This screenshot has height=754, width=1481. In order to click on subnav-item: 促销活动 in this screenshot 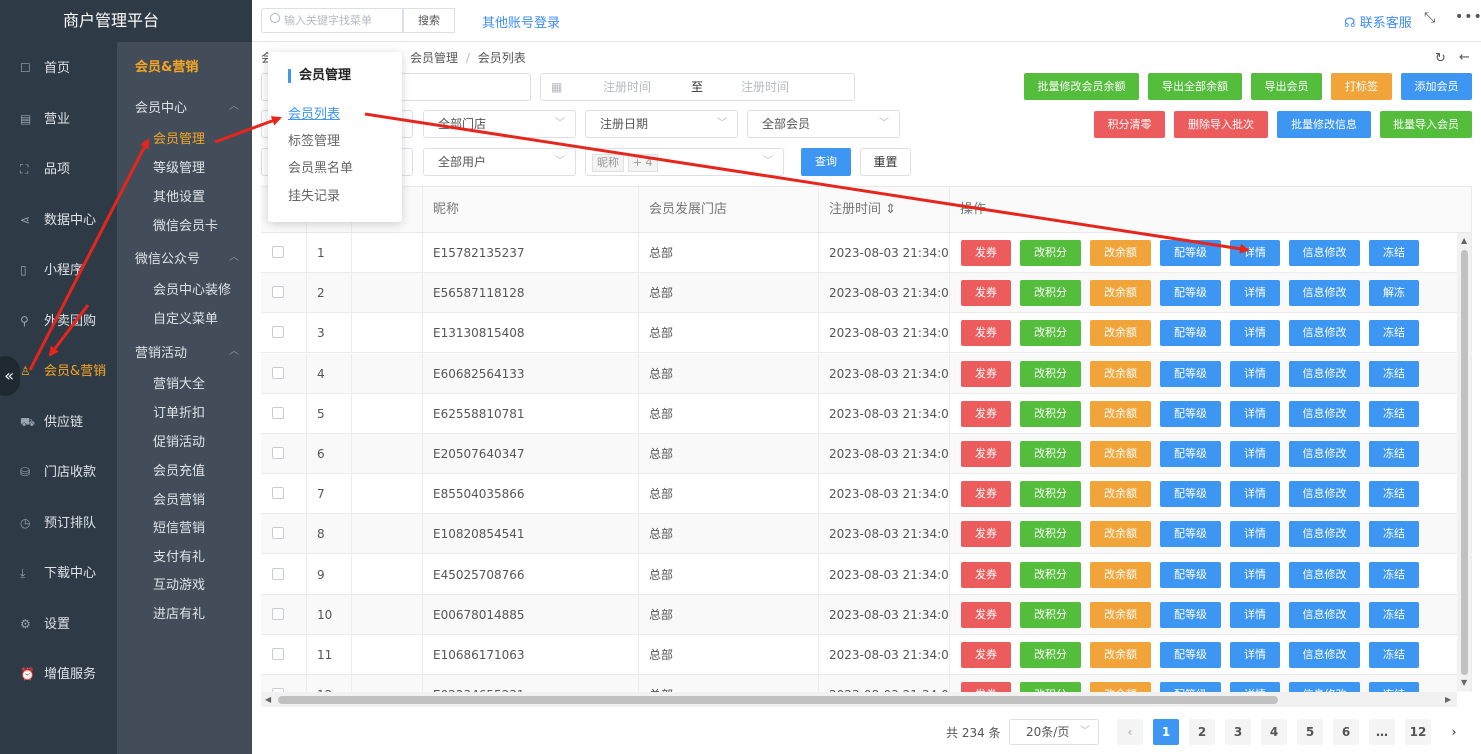, I will do `click(179, 440)`.